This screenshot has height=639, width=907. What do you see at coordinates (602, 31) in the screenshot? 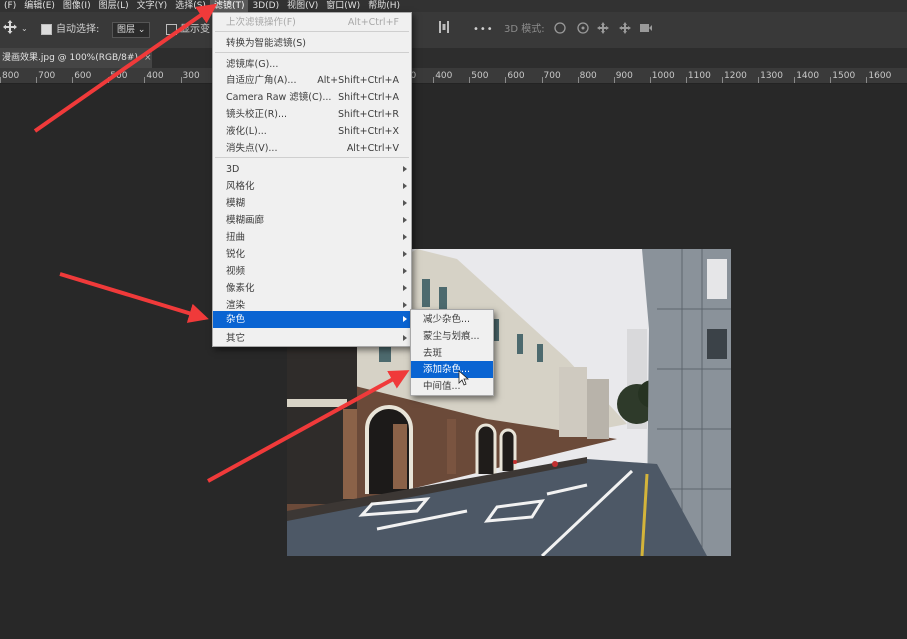
I see `3d-rotate-icon` at bounding box center [602, 31].